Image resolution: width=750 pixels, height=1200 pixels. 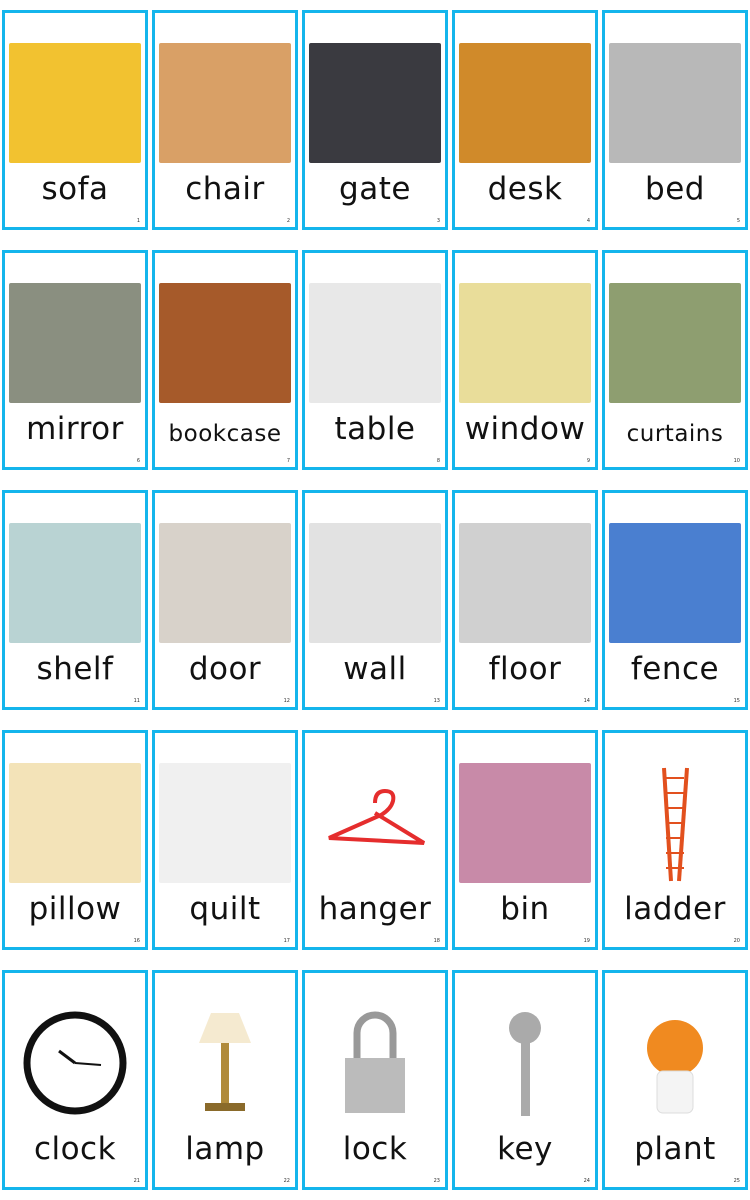 What do you see at coordinates (375, 343) in the screenshot?
I see `table-image` at bounding box center [375, 343].